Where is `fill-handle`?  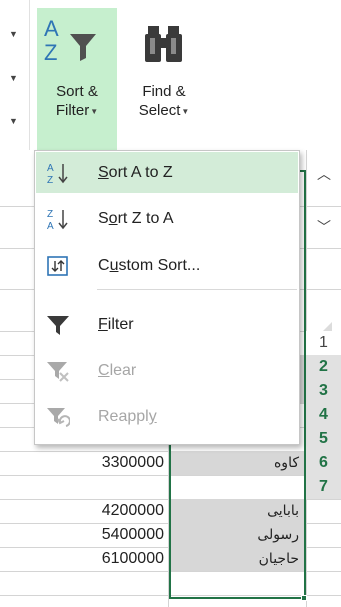 fill-handle is located at coordinates (304, 598).